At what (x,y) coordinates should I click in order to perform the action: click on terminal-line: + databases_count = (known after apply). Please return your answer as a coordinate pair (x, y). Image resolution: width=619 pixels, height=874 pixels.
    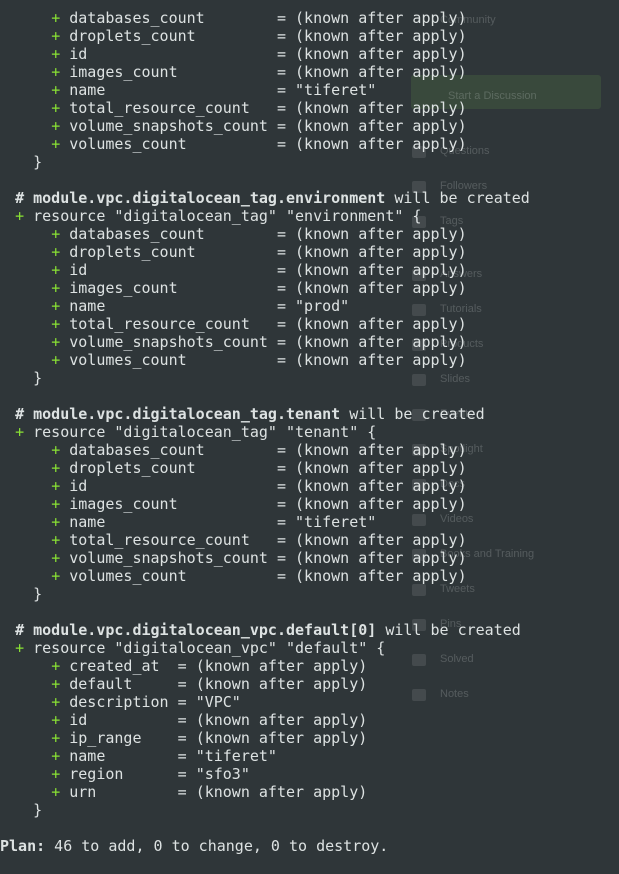
    Looking at the image, I should click on (309, 234).